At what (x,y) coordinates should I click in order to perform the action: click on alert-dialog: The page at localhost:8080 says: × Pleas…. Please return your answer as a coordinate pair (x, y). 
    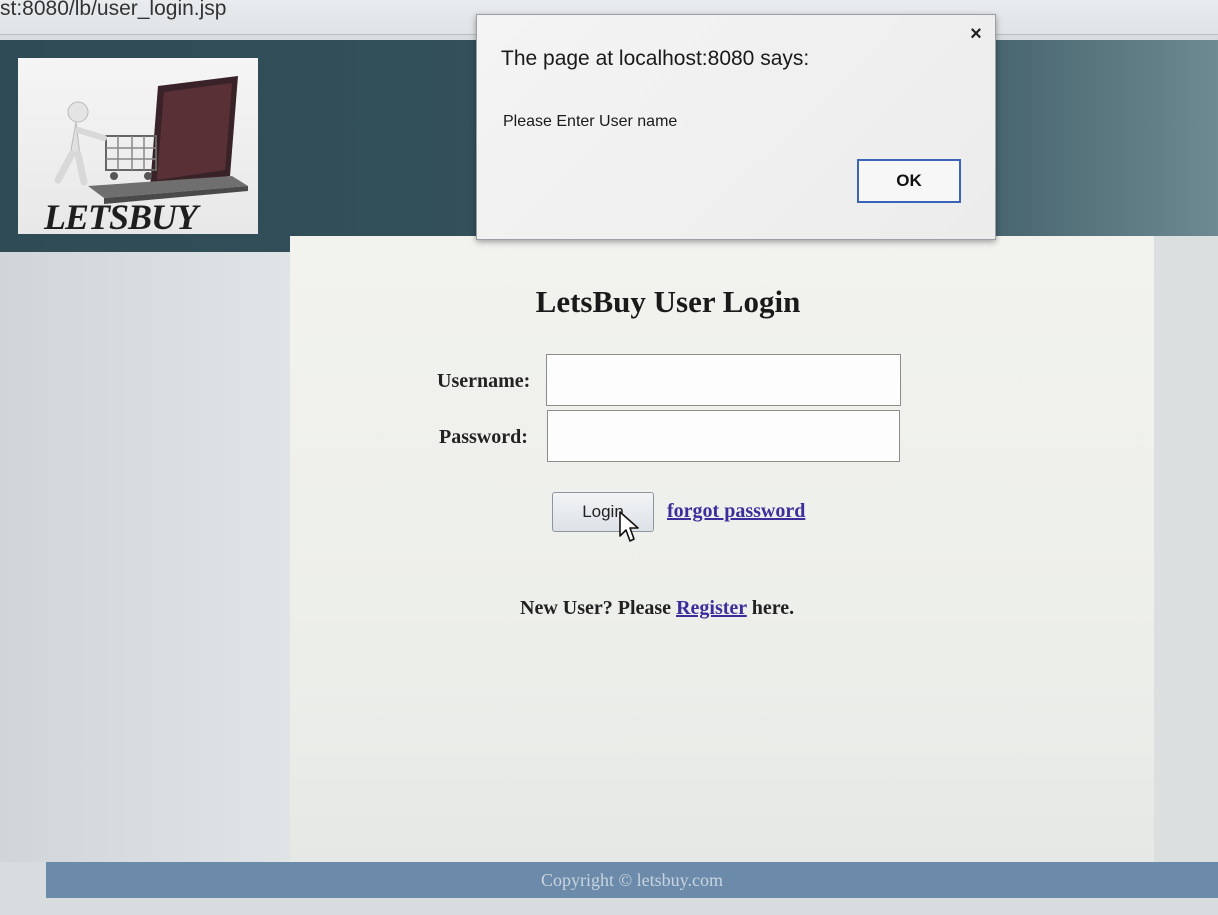
    Looking at the image, I should click on (736, 127).